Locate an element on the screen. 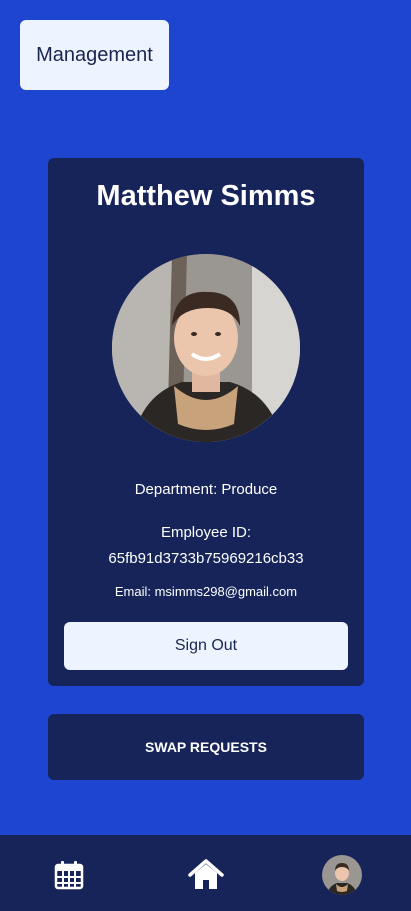 The height and width of the screenshot is (911, 411). swap-requests-button: SWAP REQUESTS is located at coordinates (206, 747).